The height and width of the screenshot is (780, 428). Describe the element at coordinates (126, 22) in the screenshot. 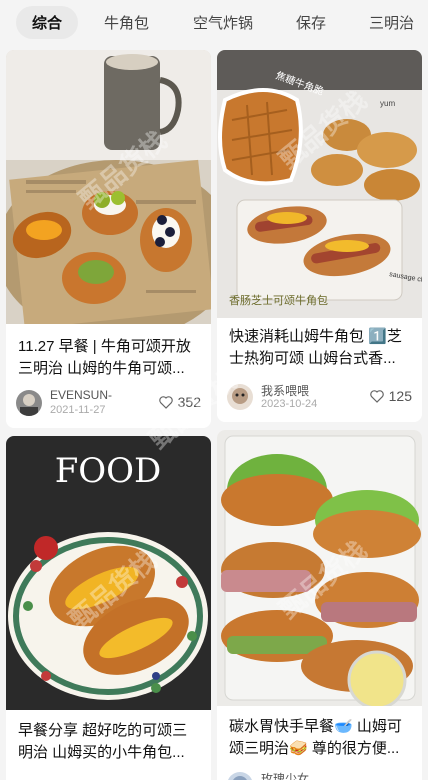

I see `tab-croissant: 牛角包` at that location.